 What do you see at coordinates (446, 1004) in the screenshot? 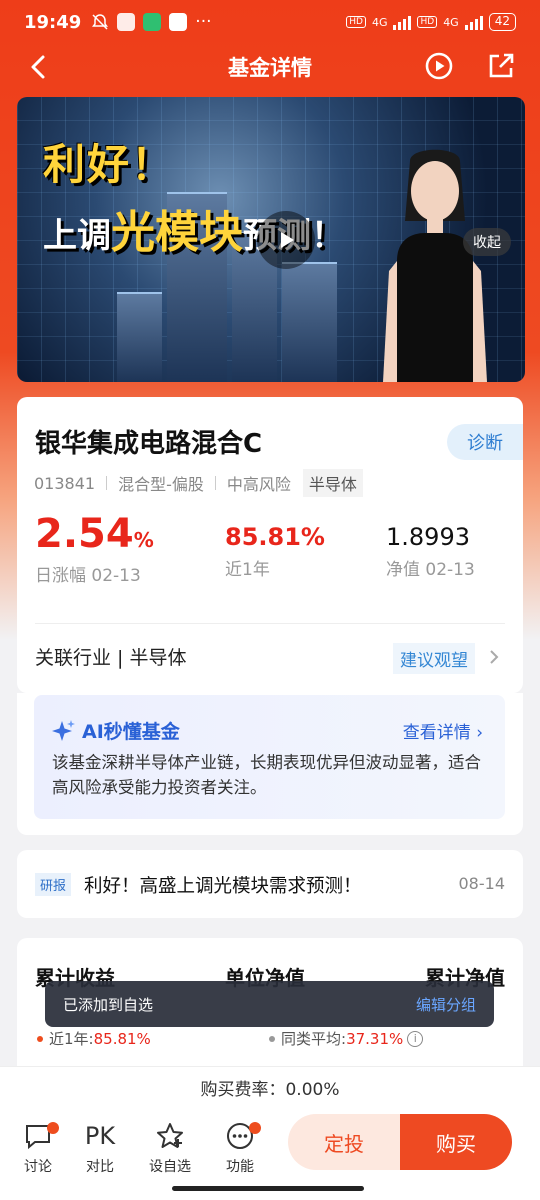
I see `edit-group-link: 编辑分组` at bounding box center [446, 1004].